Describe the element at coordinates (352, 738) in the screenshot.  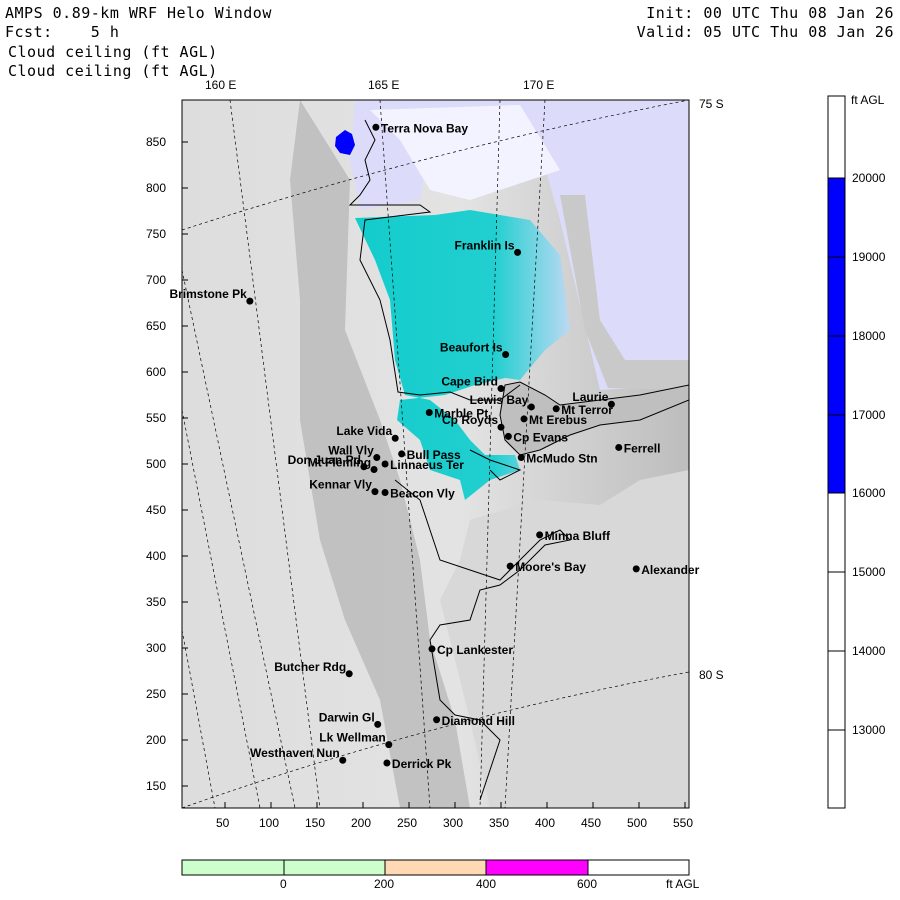
I see `place-label: Lk Wellman` at that location.